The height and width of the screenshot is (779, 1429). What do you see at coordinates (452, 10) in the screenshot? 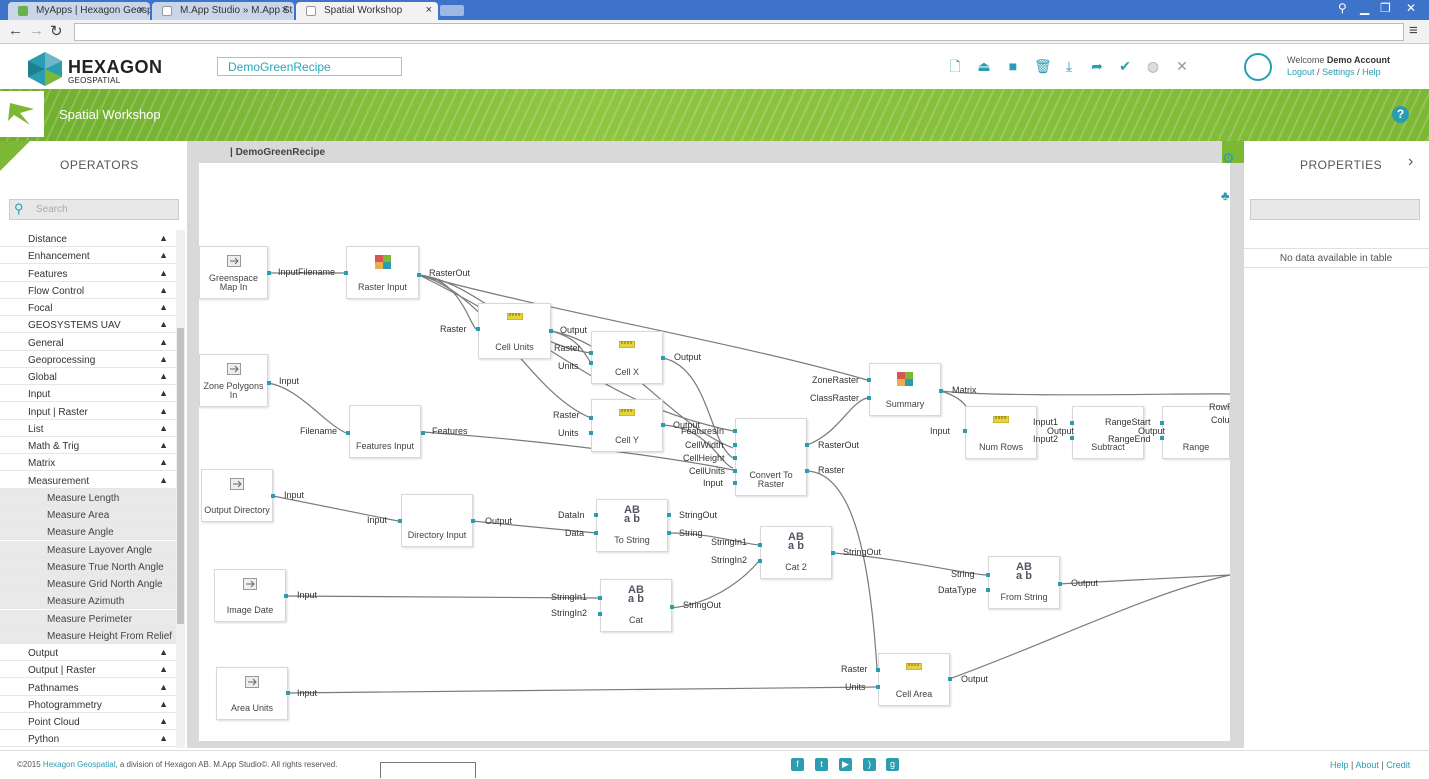
I see `new-tab-button` at bounding box center [452, 10].